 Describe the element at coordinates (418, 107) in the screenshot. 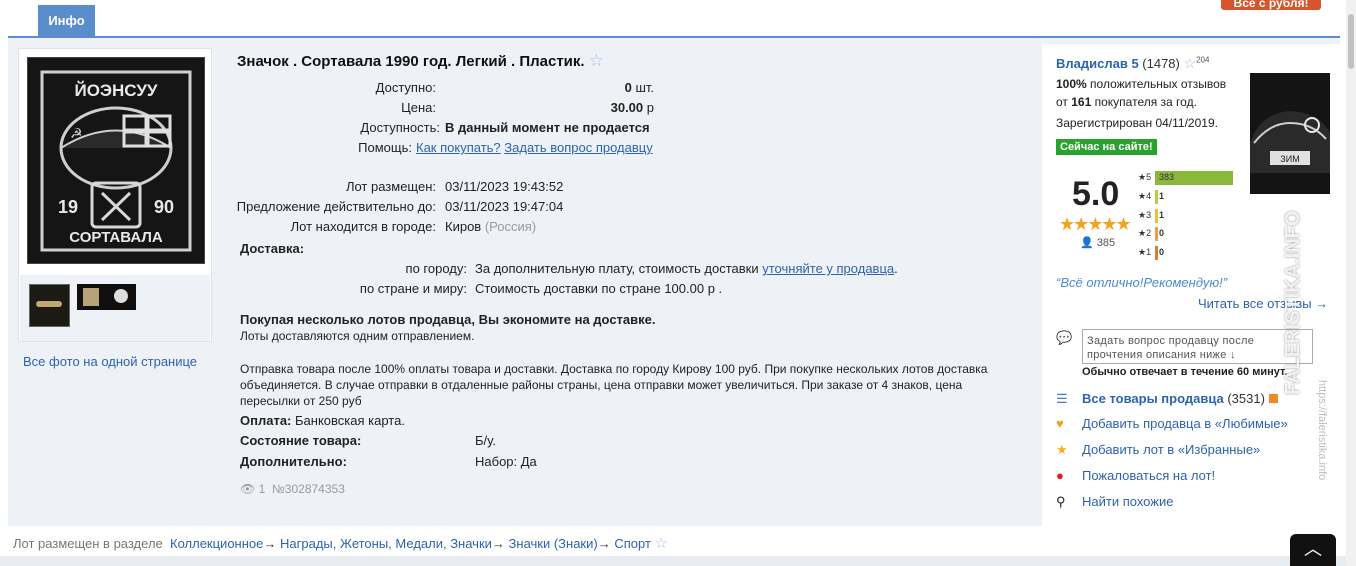

I see `price-label: Цена:` at that location.